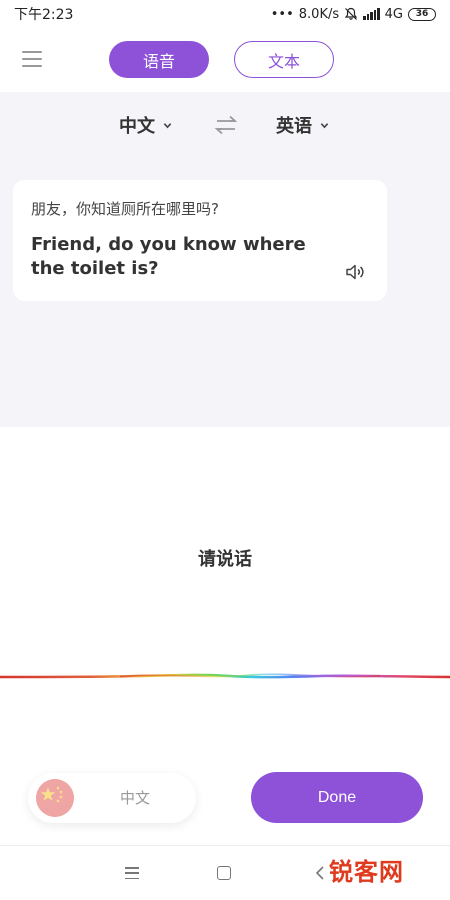 This screenshot has width=450, height=900. I want to click on network-speed: 8.0K/s, so click(319, 14).